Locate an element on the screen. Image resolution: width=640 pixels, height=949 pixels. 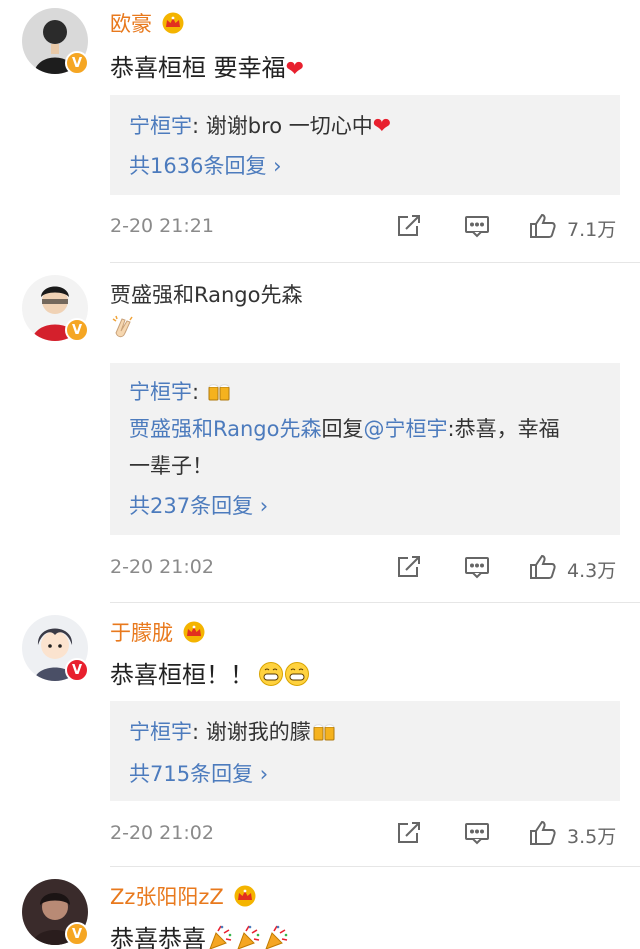
reply-line: 宁桓宇: is located at coordinates (180, 392).